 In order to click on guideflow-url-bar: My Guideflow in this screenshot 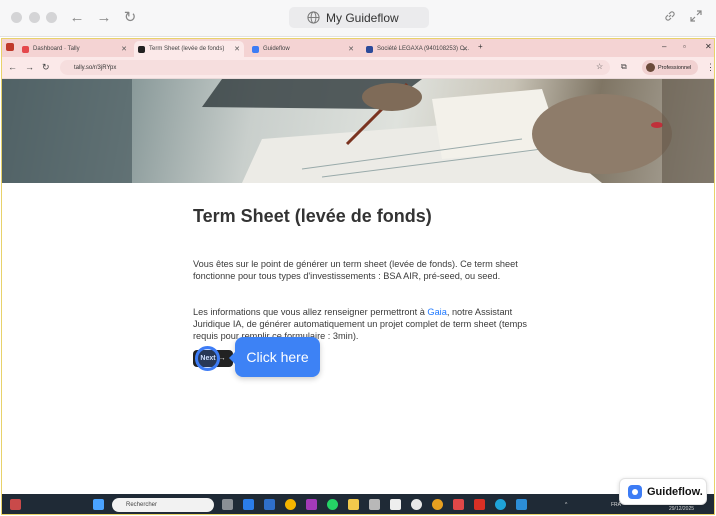, I will do `click(359, 17)`.